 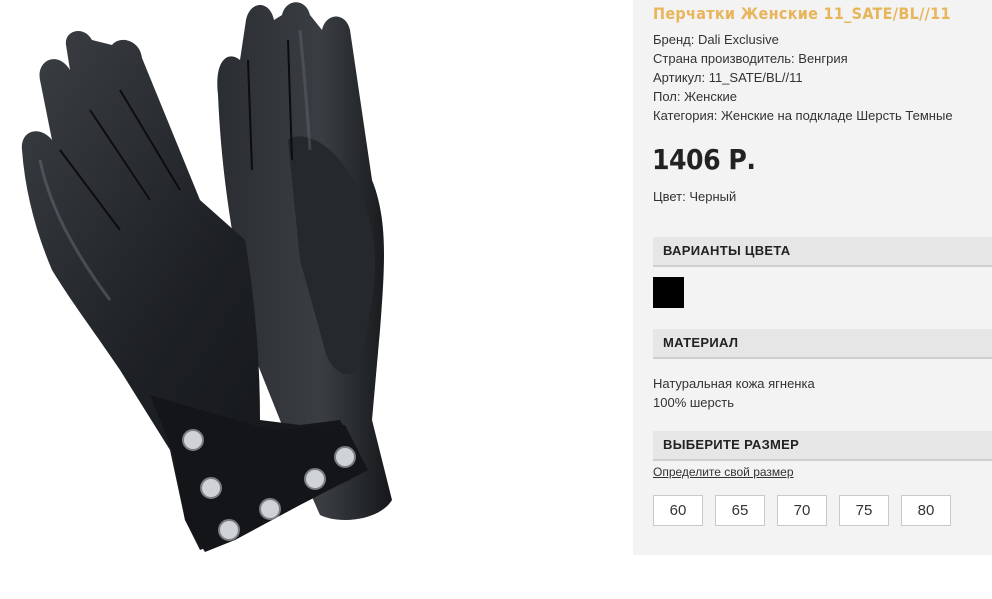 What do you see at coordinates (693, 402) in the screenshot?
I see `material-line: 100% шерсть` at bounding box center [693, 402].